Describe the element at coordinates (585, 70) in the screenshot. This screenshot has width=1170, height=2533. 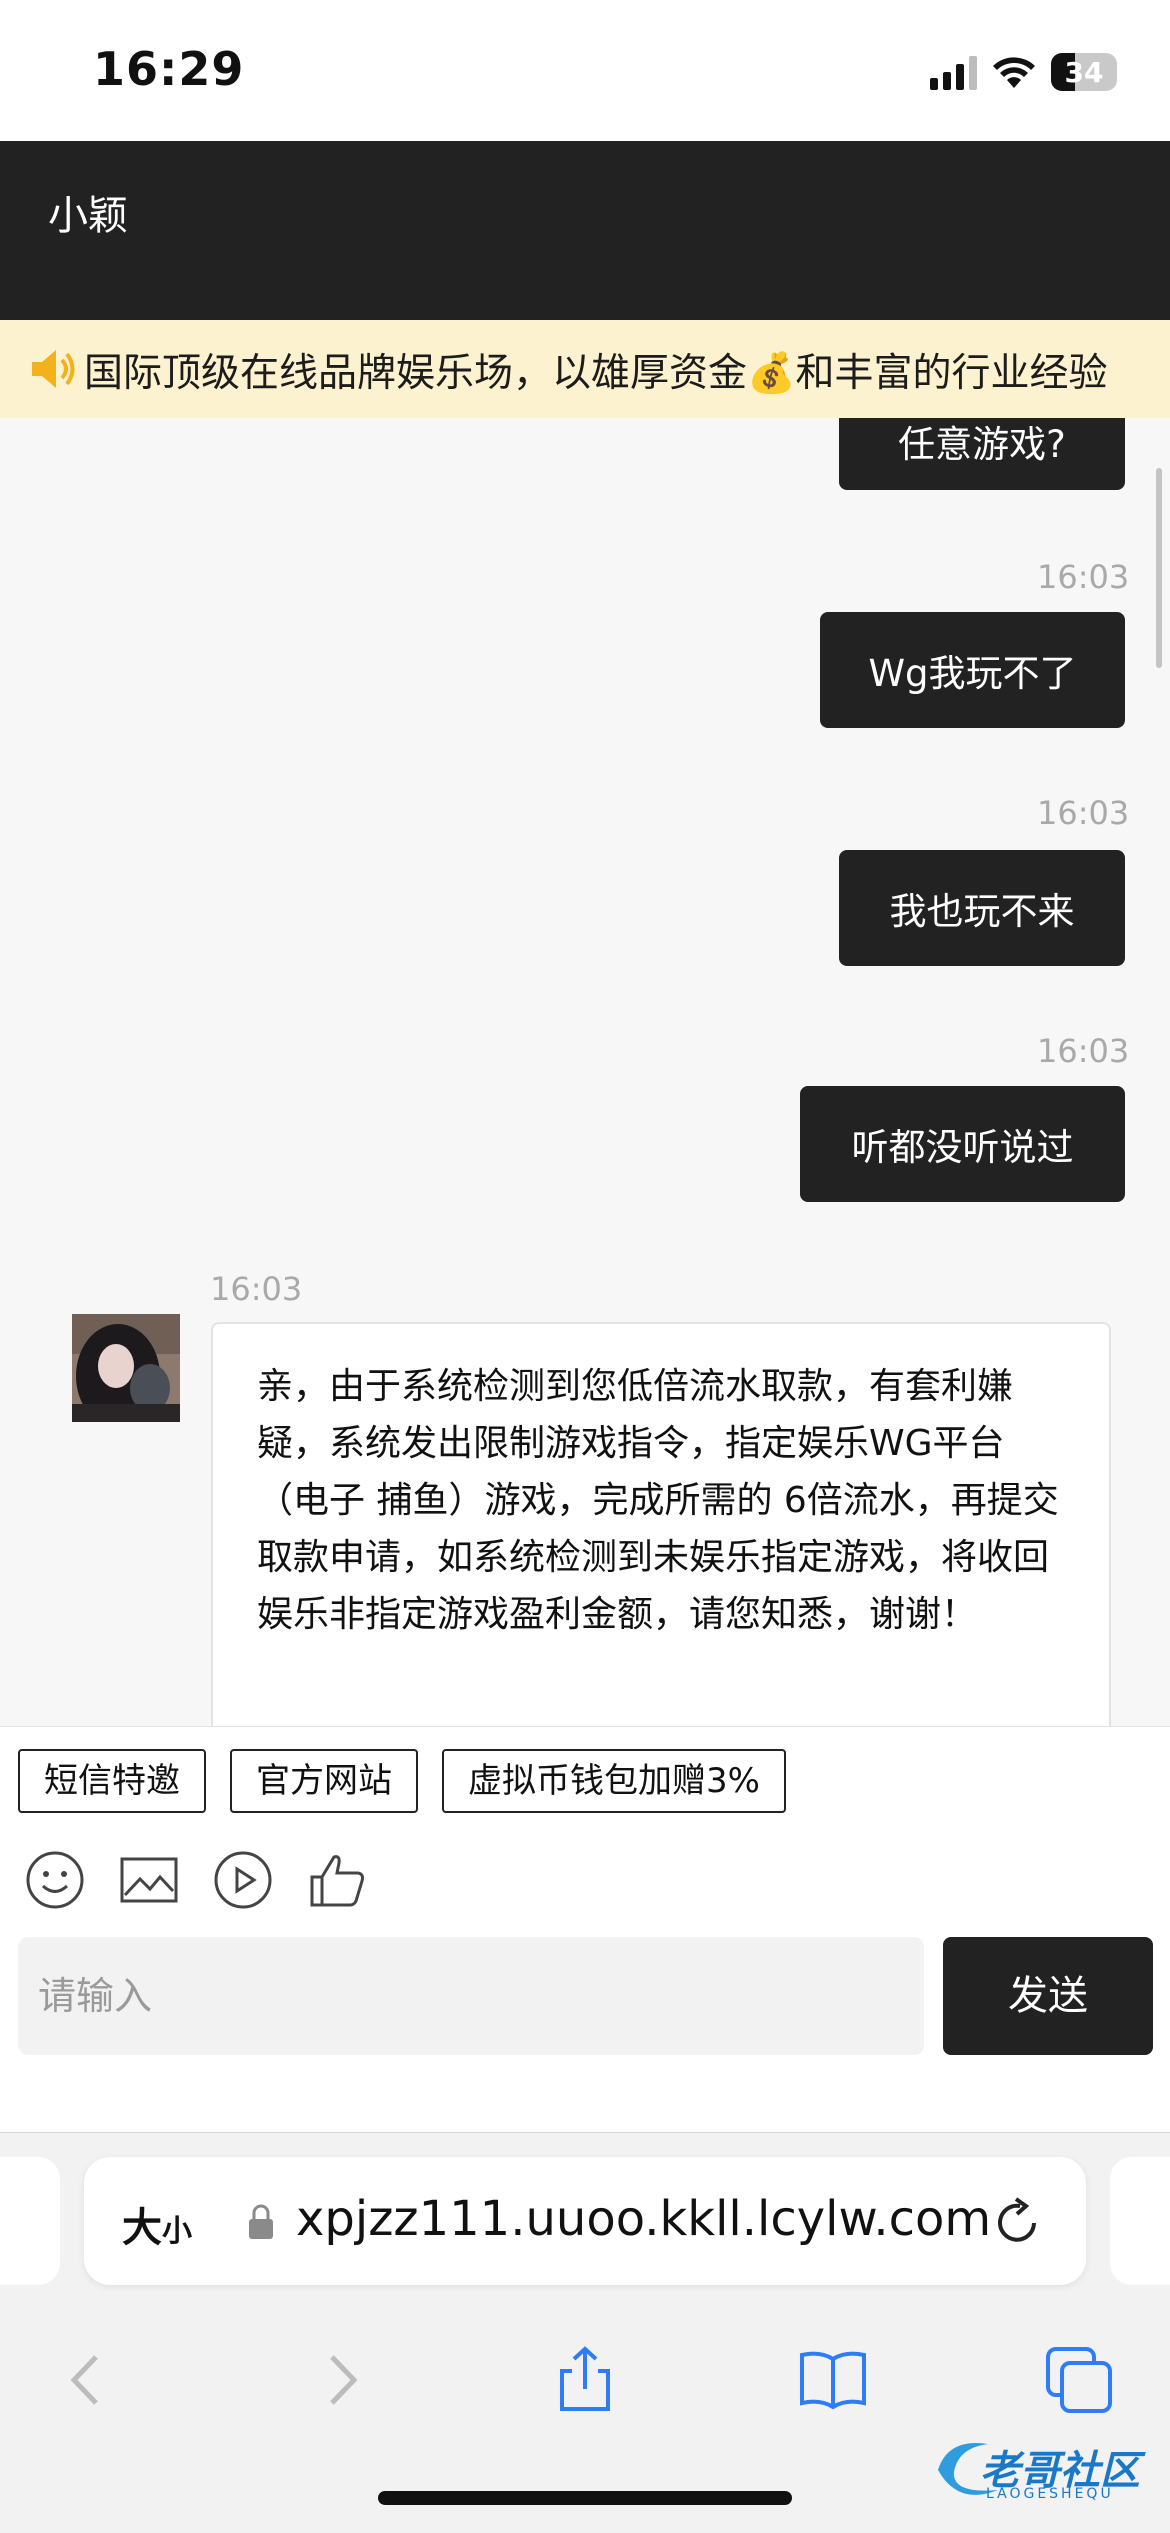
I see `status-bar: 16:29 34` at that location.